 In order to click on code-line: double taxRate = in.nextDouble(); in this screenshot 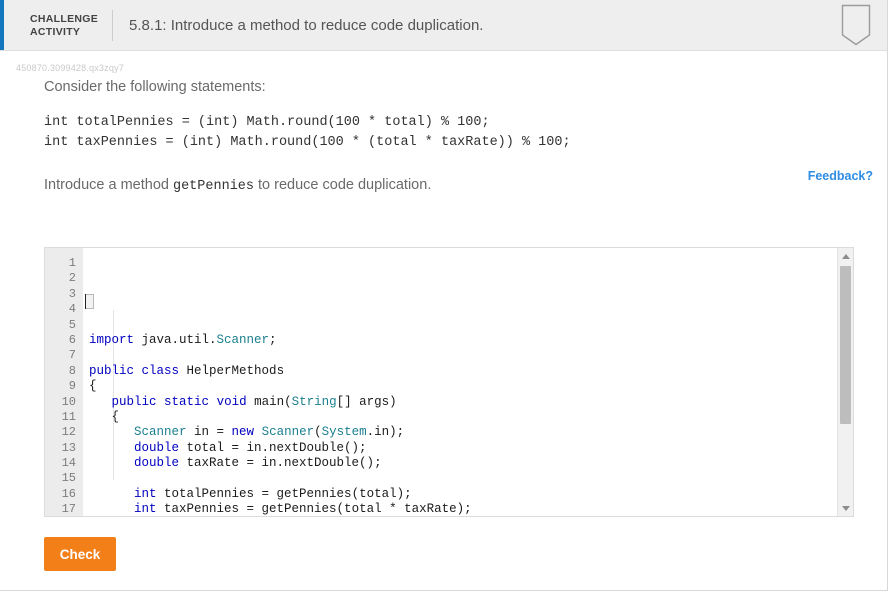, I will do `click(258, 463)`.